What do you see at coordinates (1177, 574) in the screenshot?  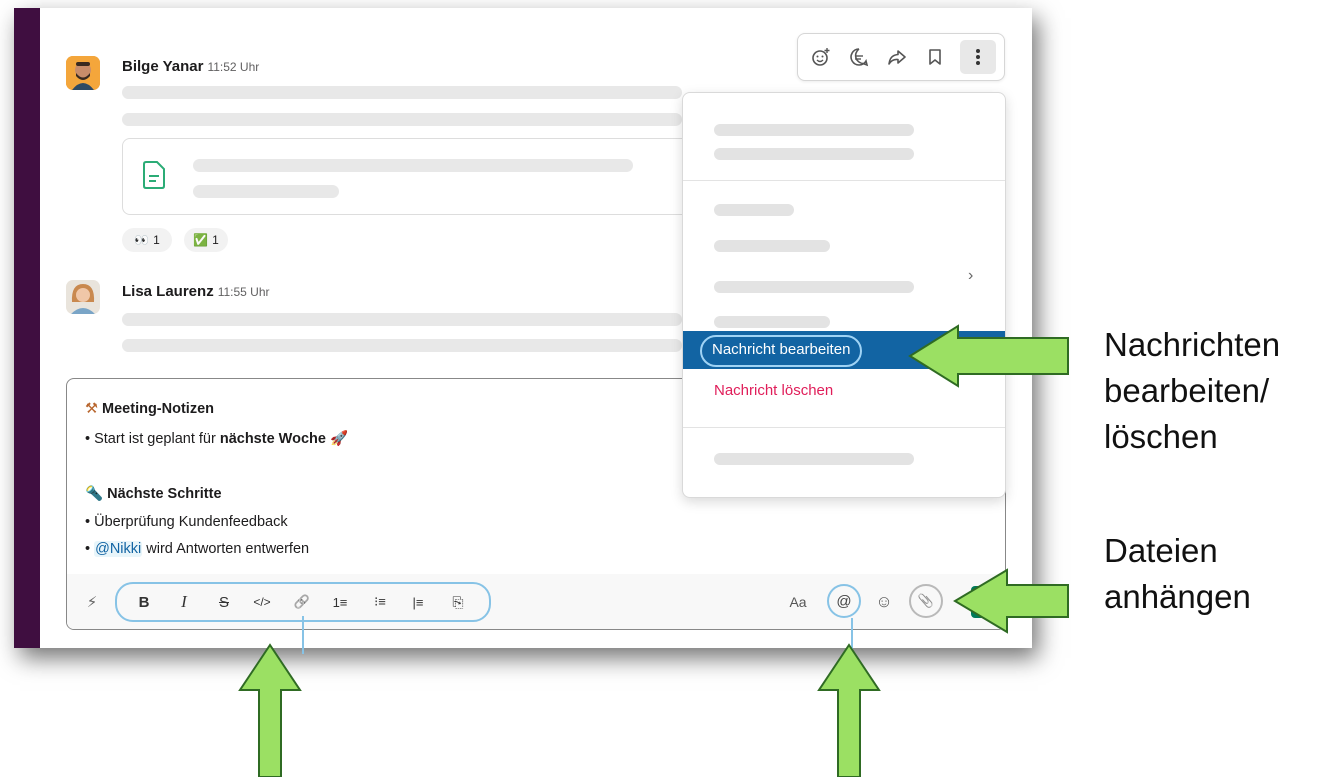 I see `callout-attach-files: Dateien anhängen` at bounding box center [1177, 574].